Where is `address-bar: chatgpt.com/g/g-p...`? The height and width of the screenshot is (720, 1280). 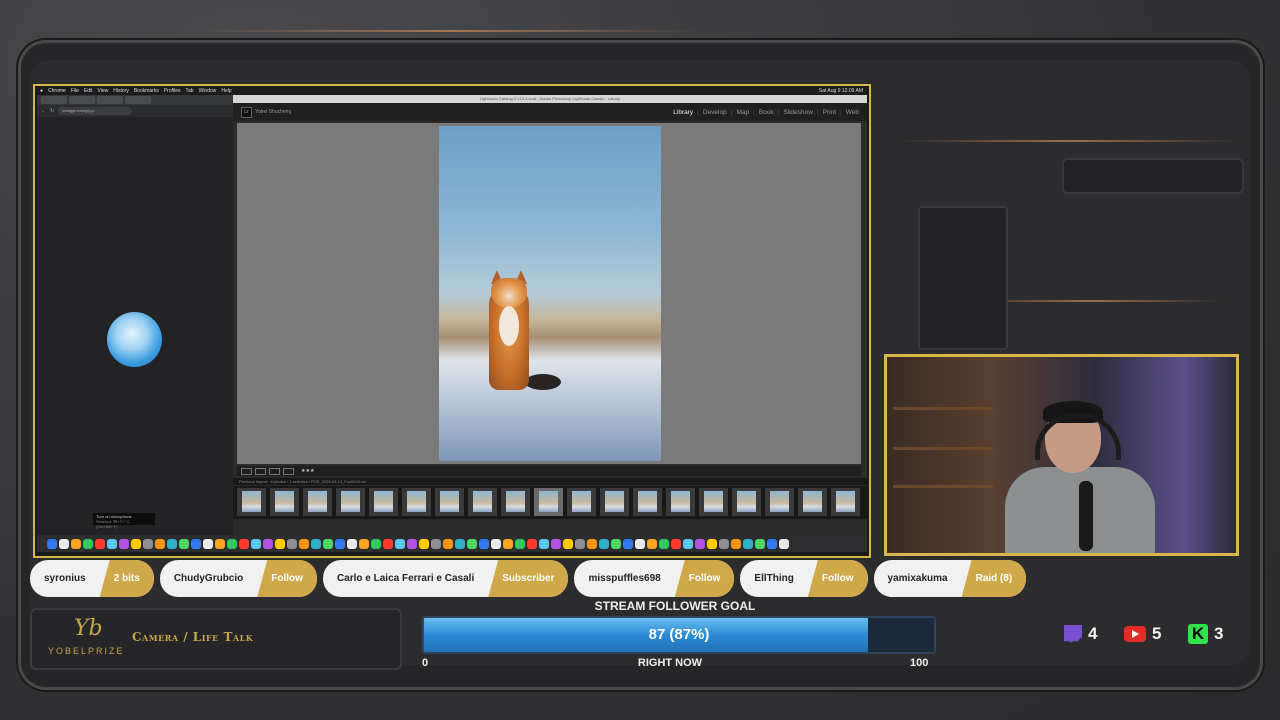 address-bar: chatgpt.com/g/g-p... is located at coordinates (95, 111).